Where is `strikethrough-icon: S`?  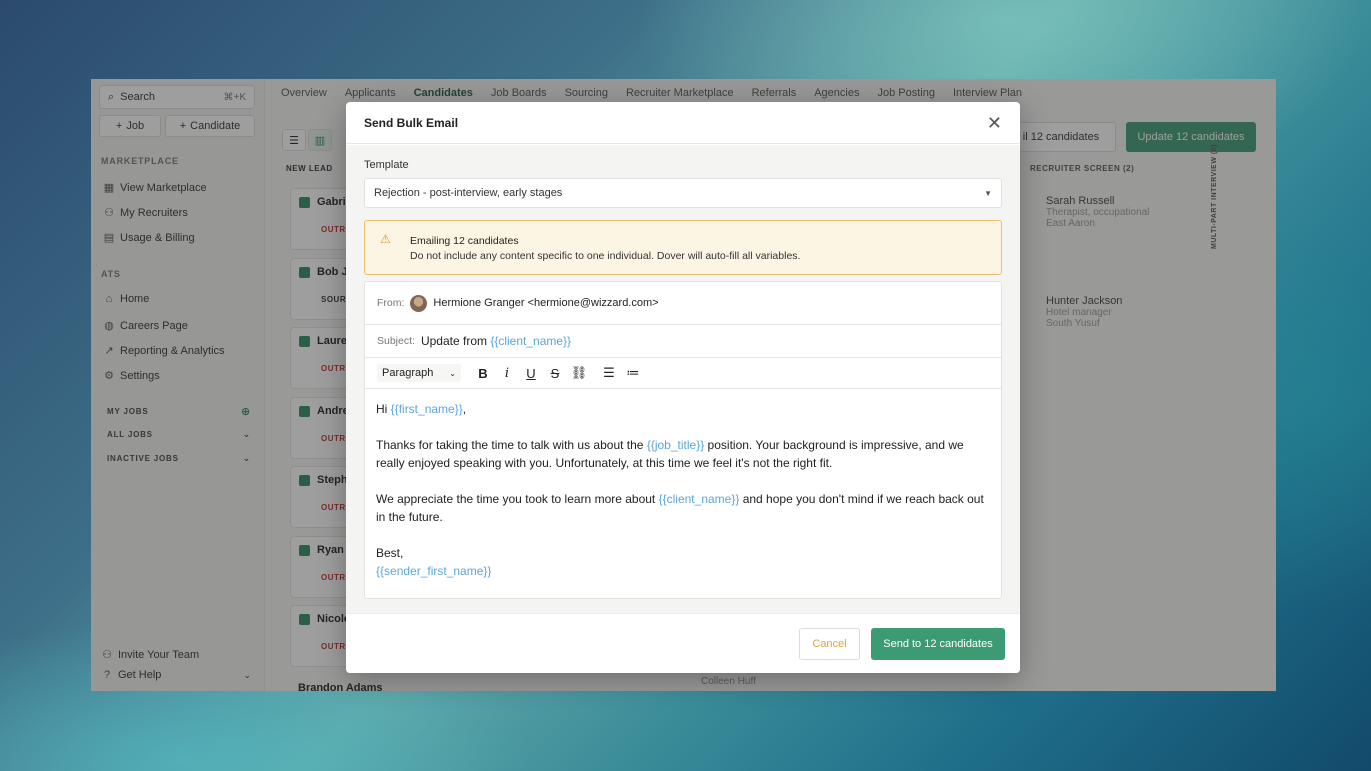 strikethrough-icon: S is located at coordinates (555, 373).